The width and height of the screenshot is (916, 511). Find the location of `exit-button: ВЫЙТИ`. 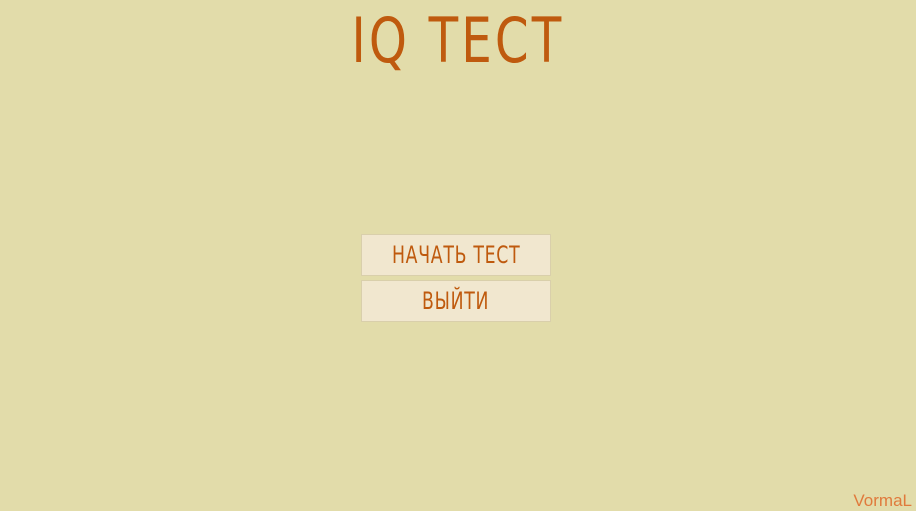

exit-button: ВЫЙТИ is located at coordinates (456, 301).